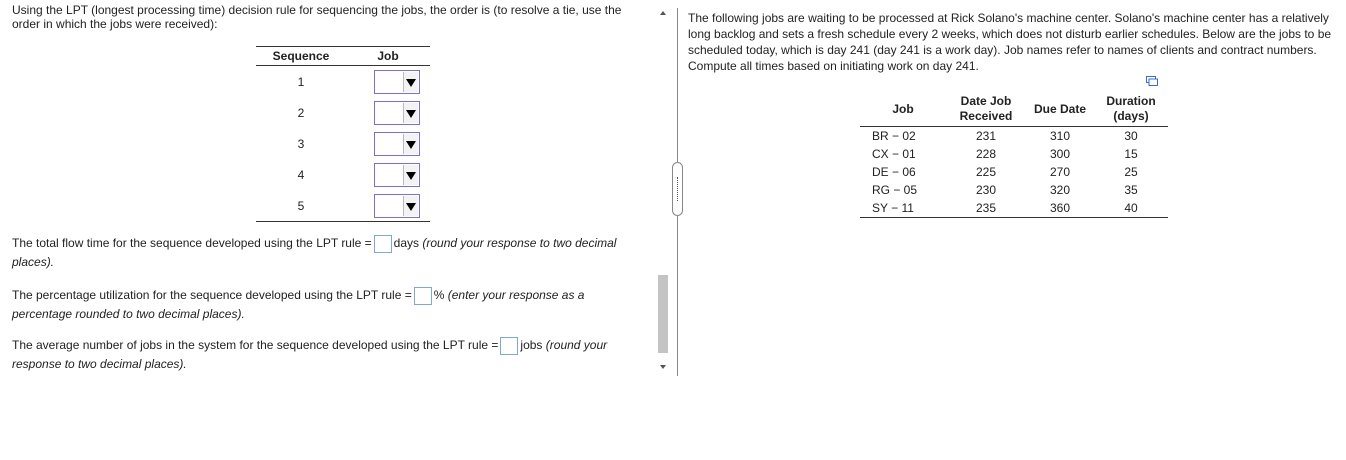 The width and height of the screenshot is (1346, 460). What do you see at coordinates (1060, 154) in the screenshot?
I see `due-cell: 300` at bounding box center [1060, 154].